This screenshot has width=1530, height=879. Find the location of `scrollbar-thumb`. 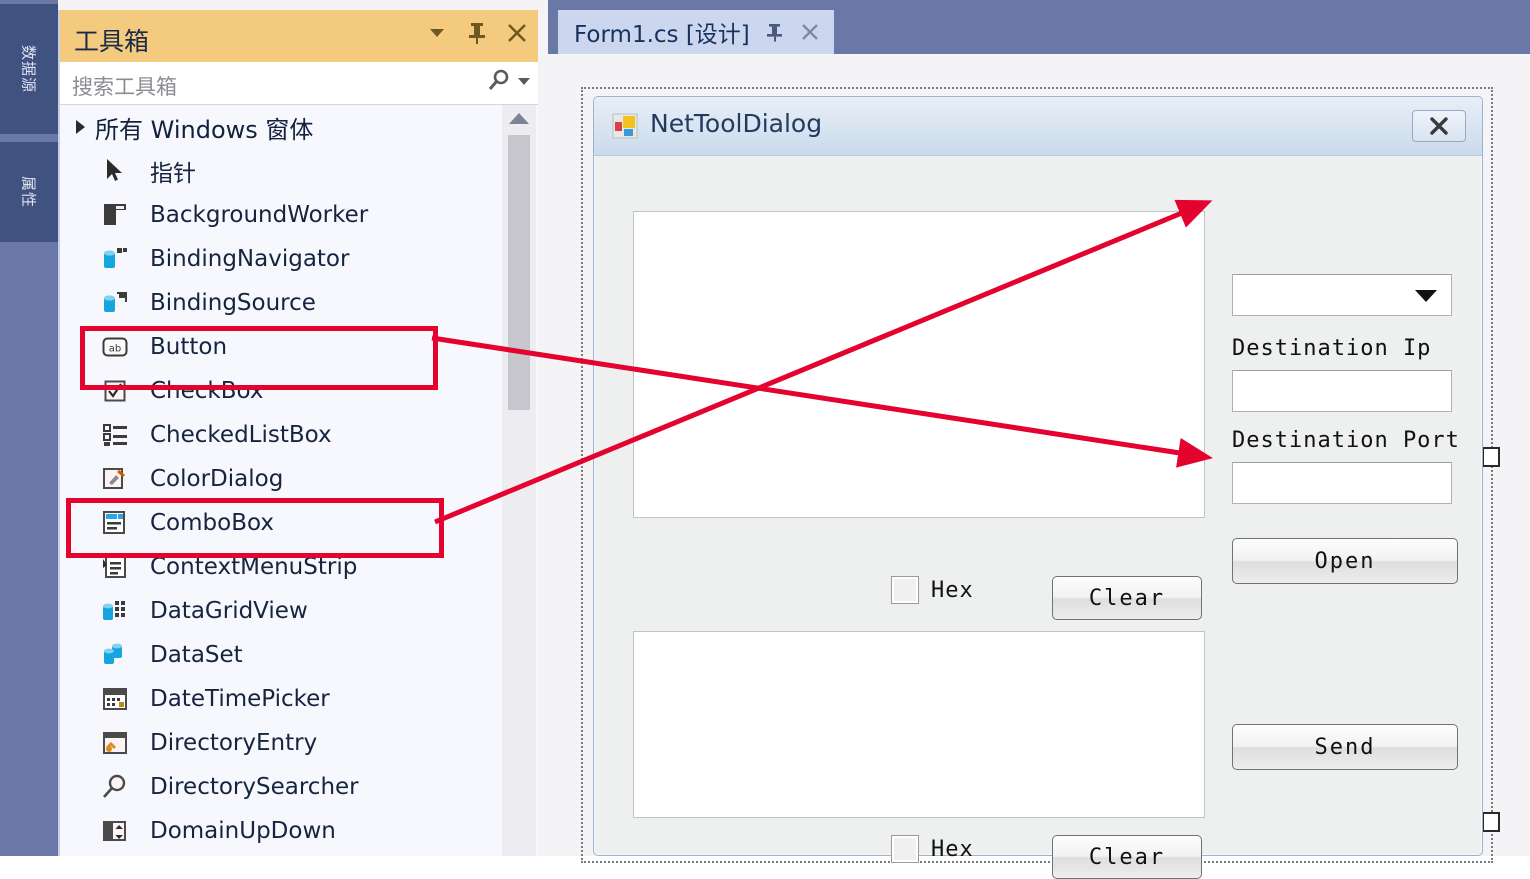

scrollbar-thumb is located at coordinates (519, 272).